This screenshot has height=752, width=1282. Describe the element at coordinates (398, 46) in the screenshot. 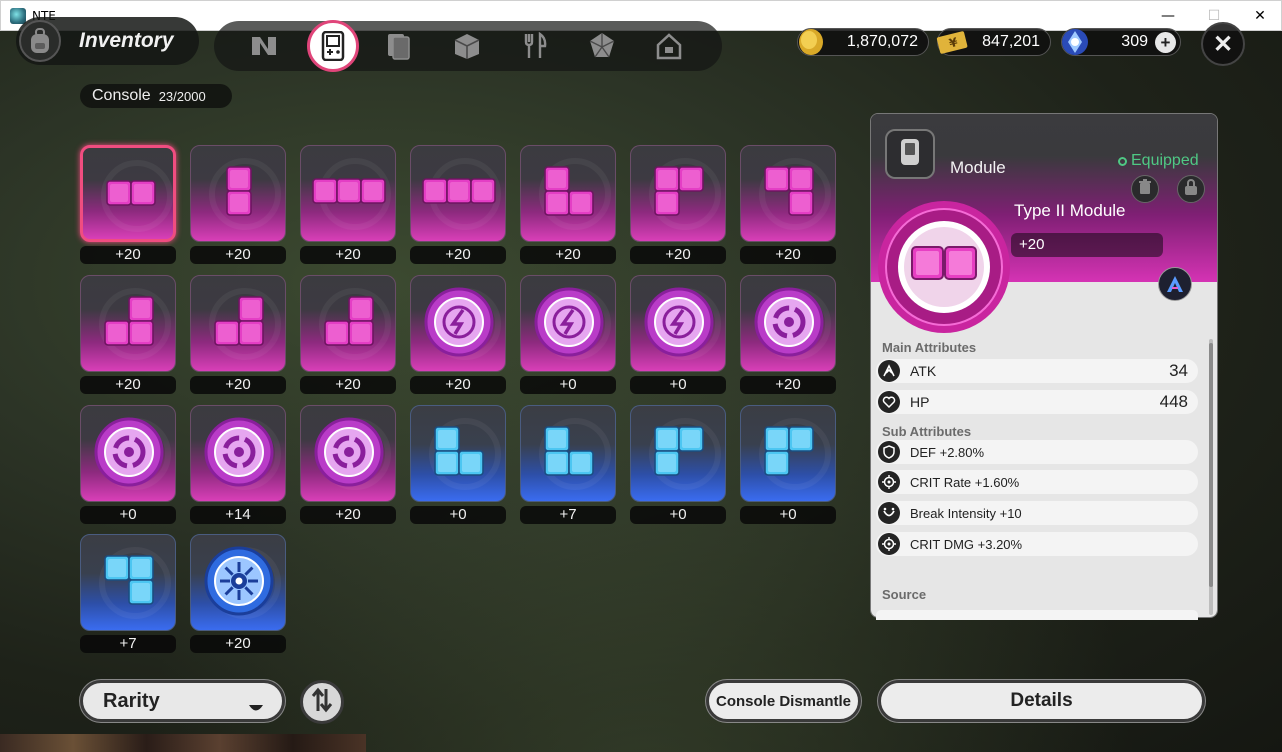

I see `tab-cards` at that location.